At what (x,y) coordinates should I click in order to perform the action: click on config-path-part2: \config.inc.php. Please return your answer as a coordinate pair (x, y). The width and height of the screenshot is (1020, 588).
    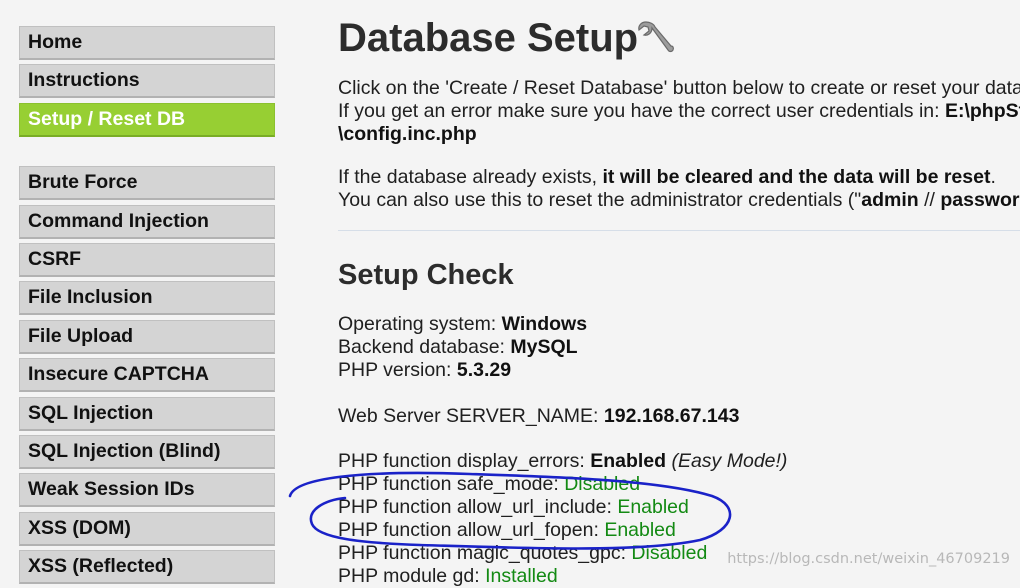
    Looking at the image, I should click on (407, 134).